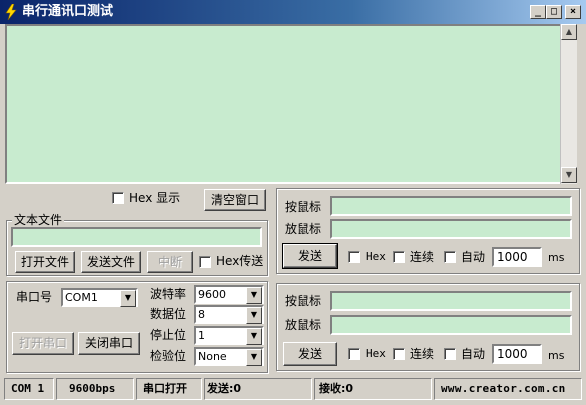 The width and height of the screenshot is (586, 405). I want to click on parity-label: 检验位, so click(168, 356).